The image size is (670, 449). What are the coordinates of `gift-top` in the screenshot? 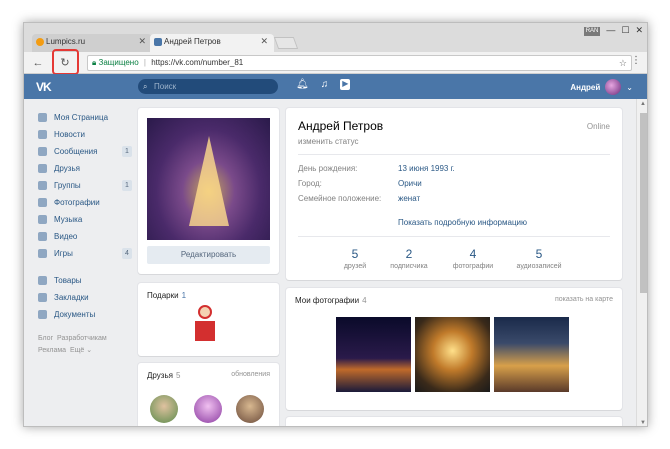 It's located at (205, 312).